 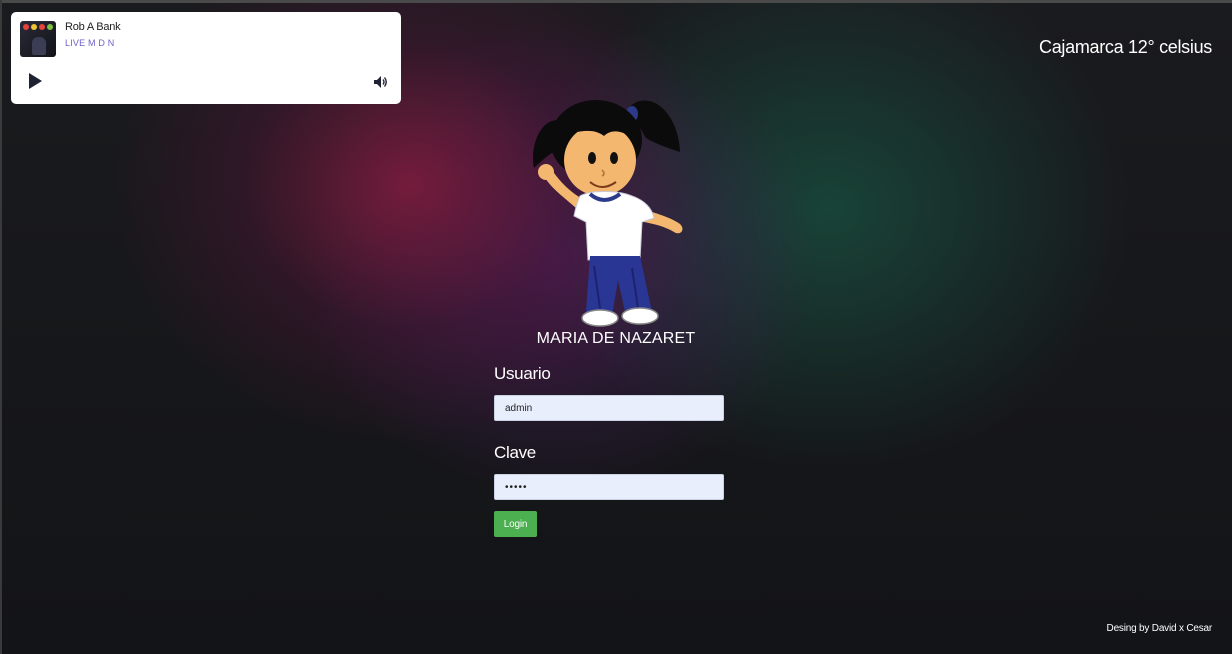 I want to click on girl-mascot-illustration, so click(x=613, y=210).